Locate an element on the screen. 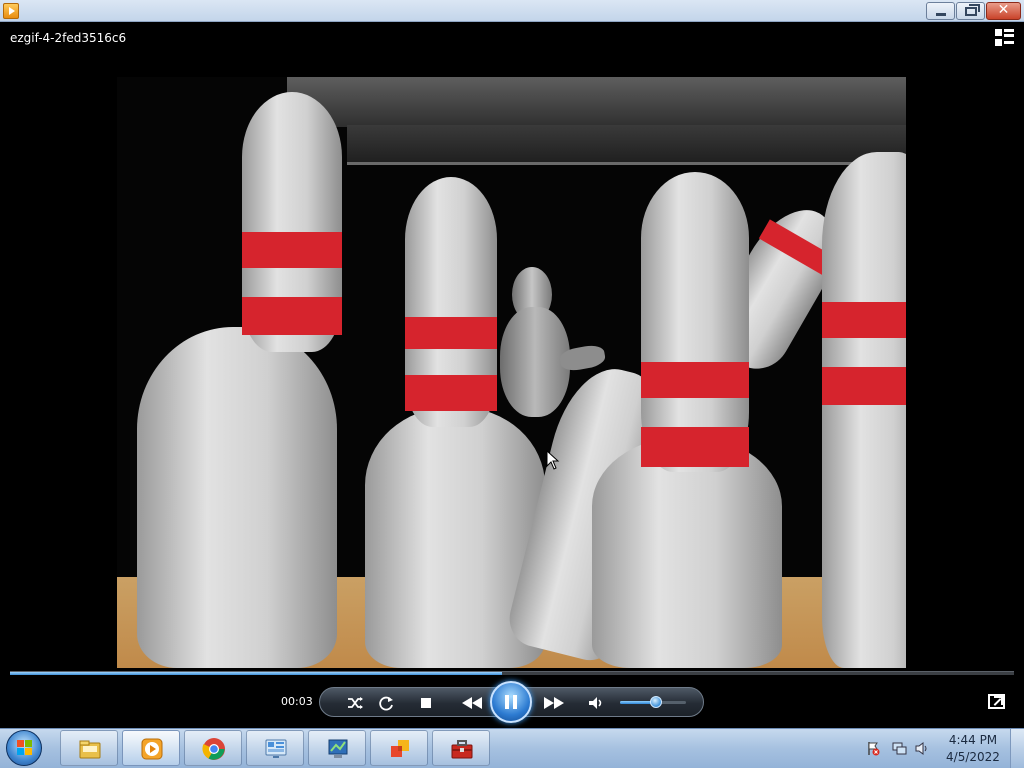 This screenshot has width=1024, height=768. volume-slider-thumb is located at coordinates (656, 702).